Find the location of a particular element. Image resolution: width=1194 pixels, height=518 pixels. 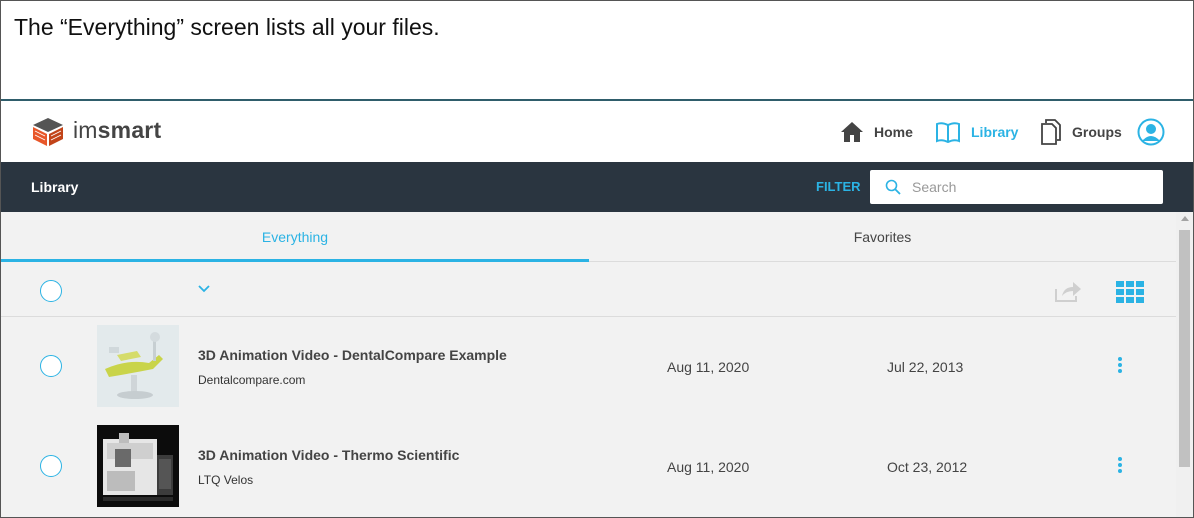

select-all-checkbox is located at coordinates (51, 291).